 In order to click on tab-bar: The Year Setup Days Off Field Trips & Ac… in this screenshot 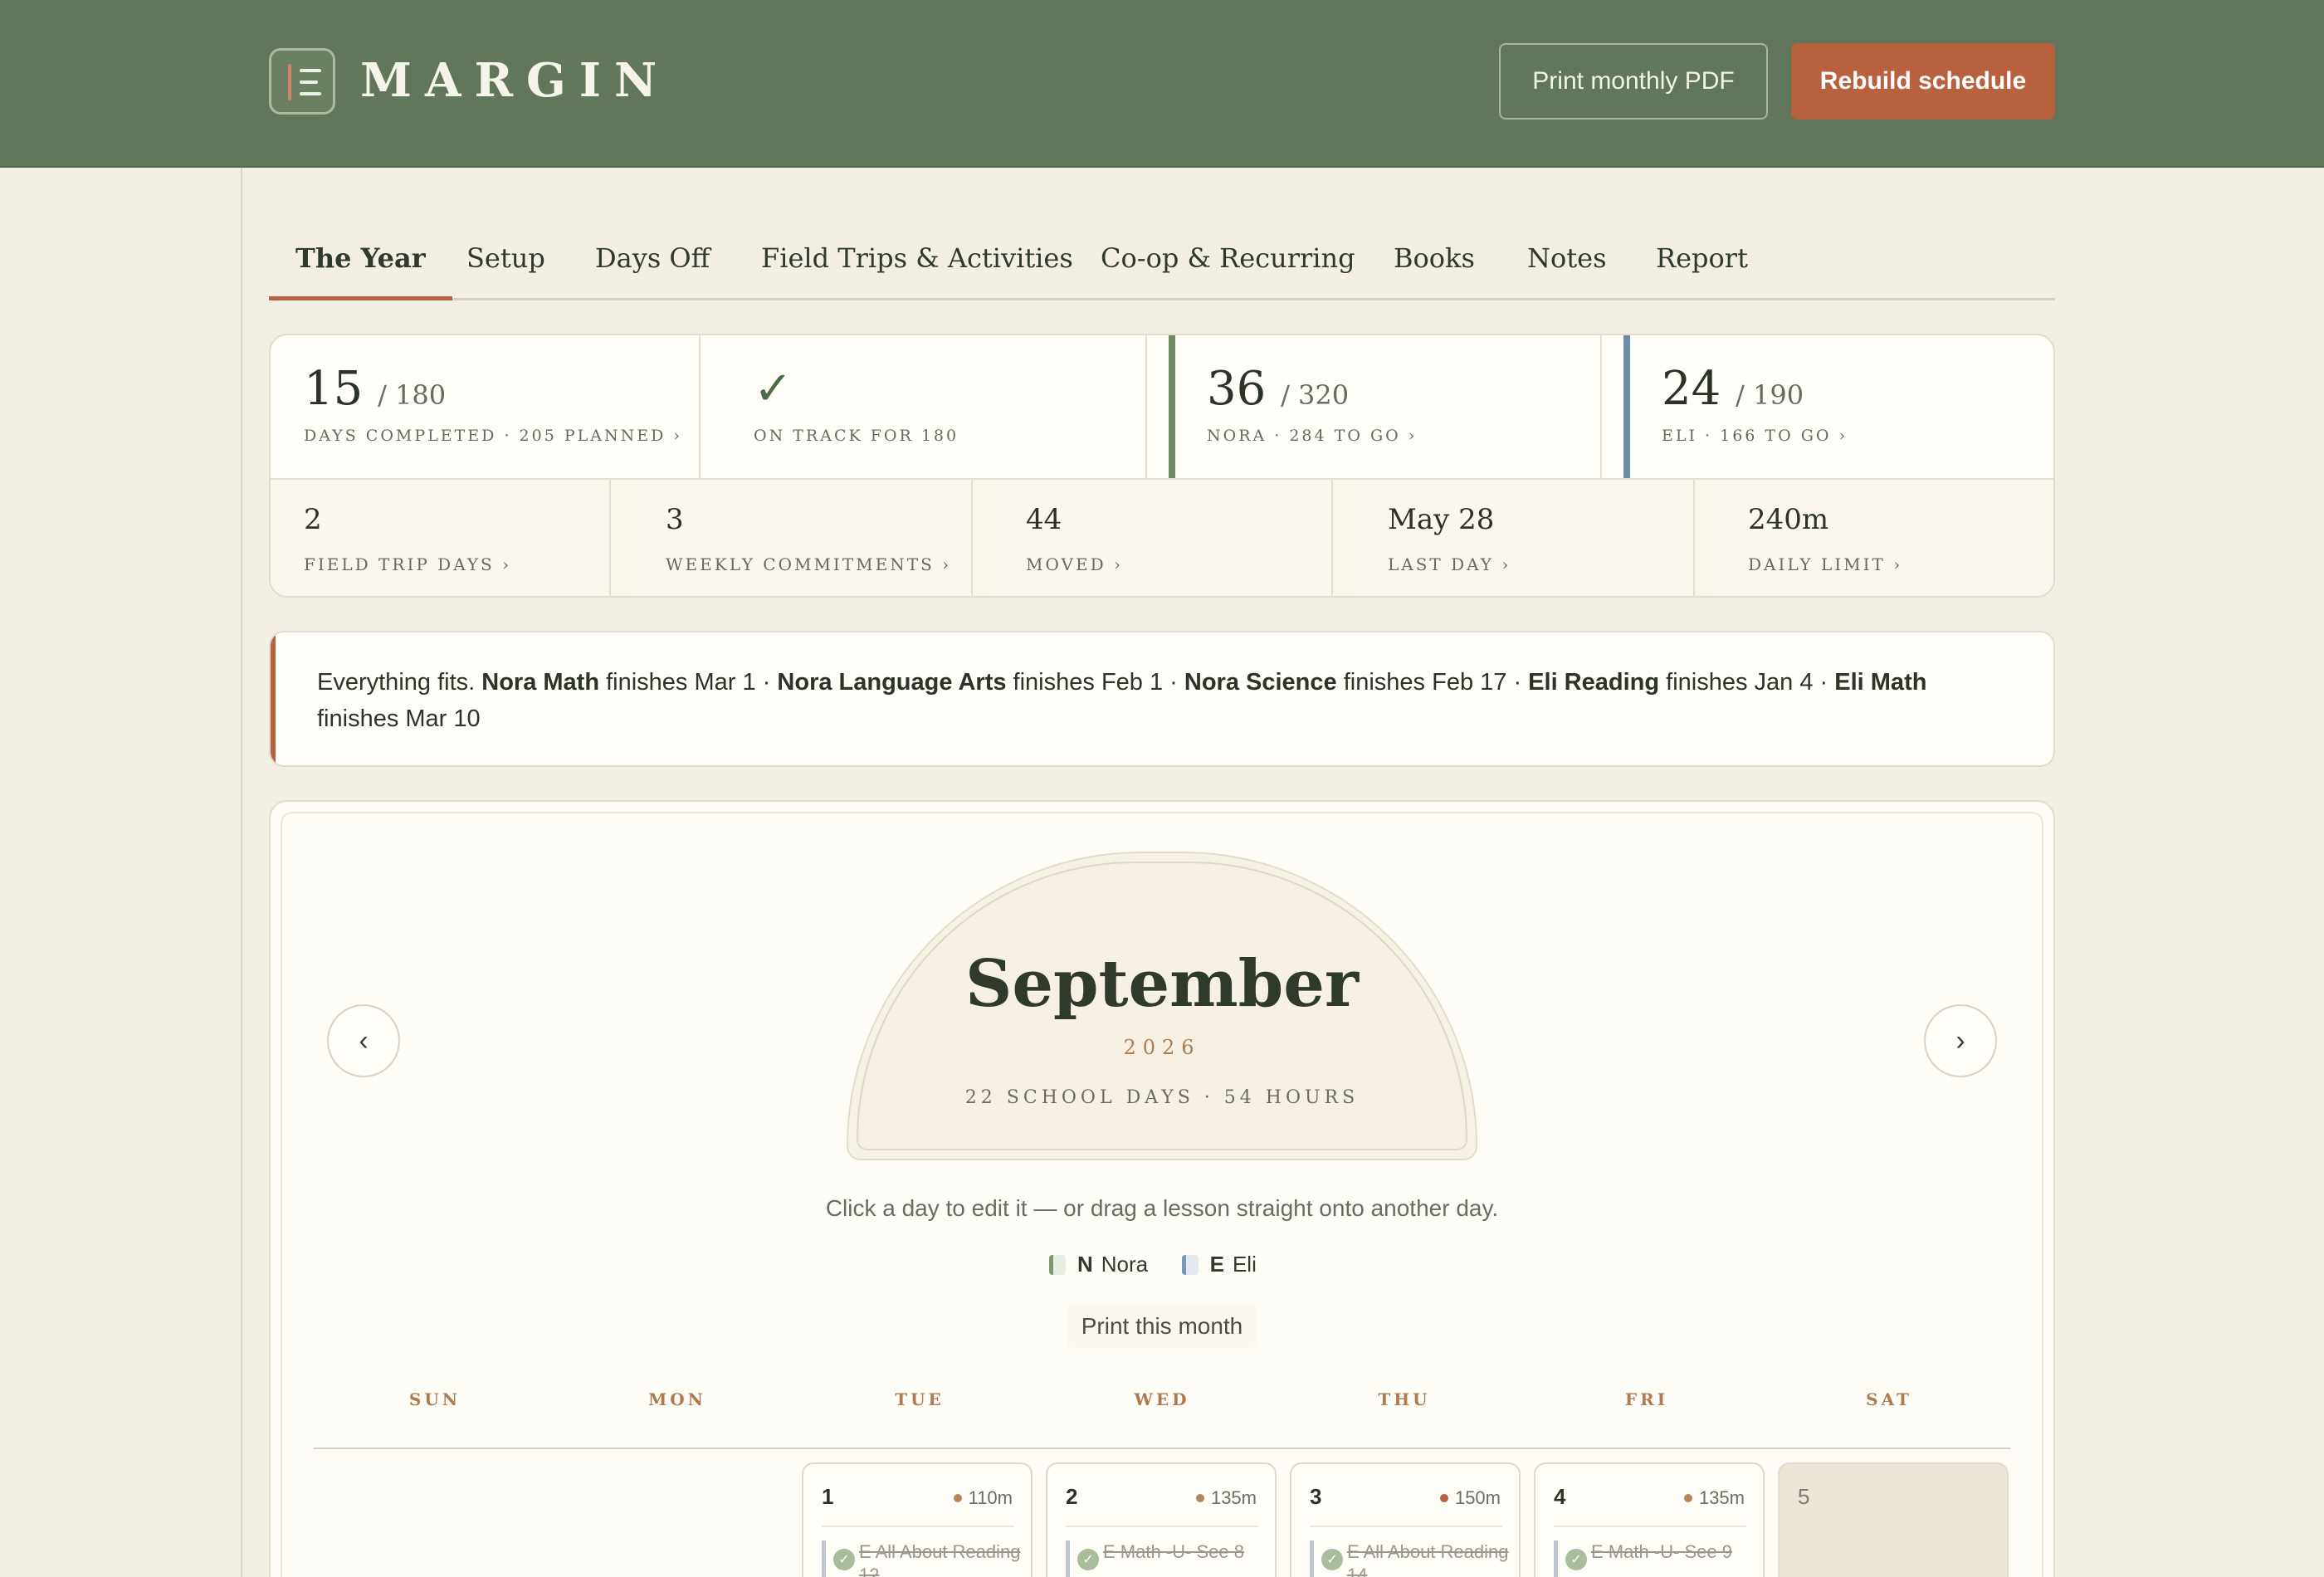, I will do `click(1162, 265)`.